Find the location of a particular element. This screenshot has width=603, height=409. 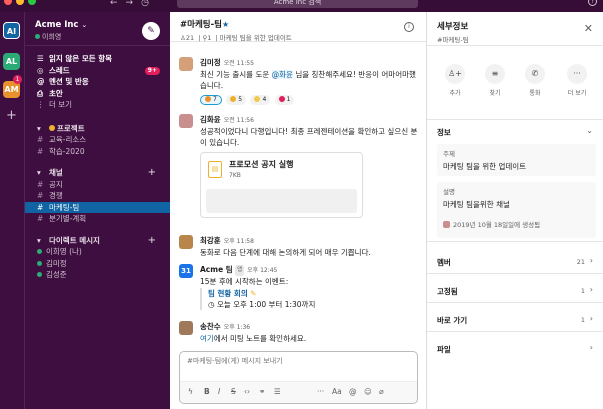

message-time: 오전 11:56 is located at coordinates (239, 120).